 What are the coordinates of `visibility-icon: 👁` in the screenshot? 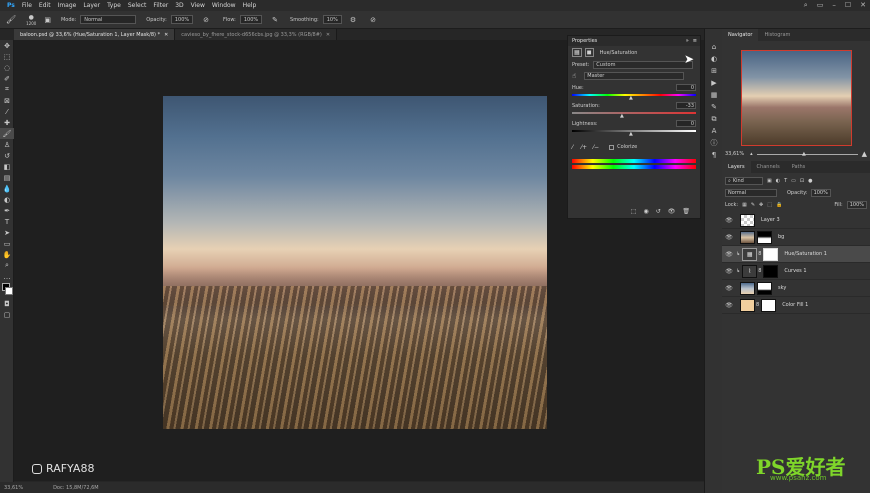 It's located at (672, 211).